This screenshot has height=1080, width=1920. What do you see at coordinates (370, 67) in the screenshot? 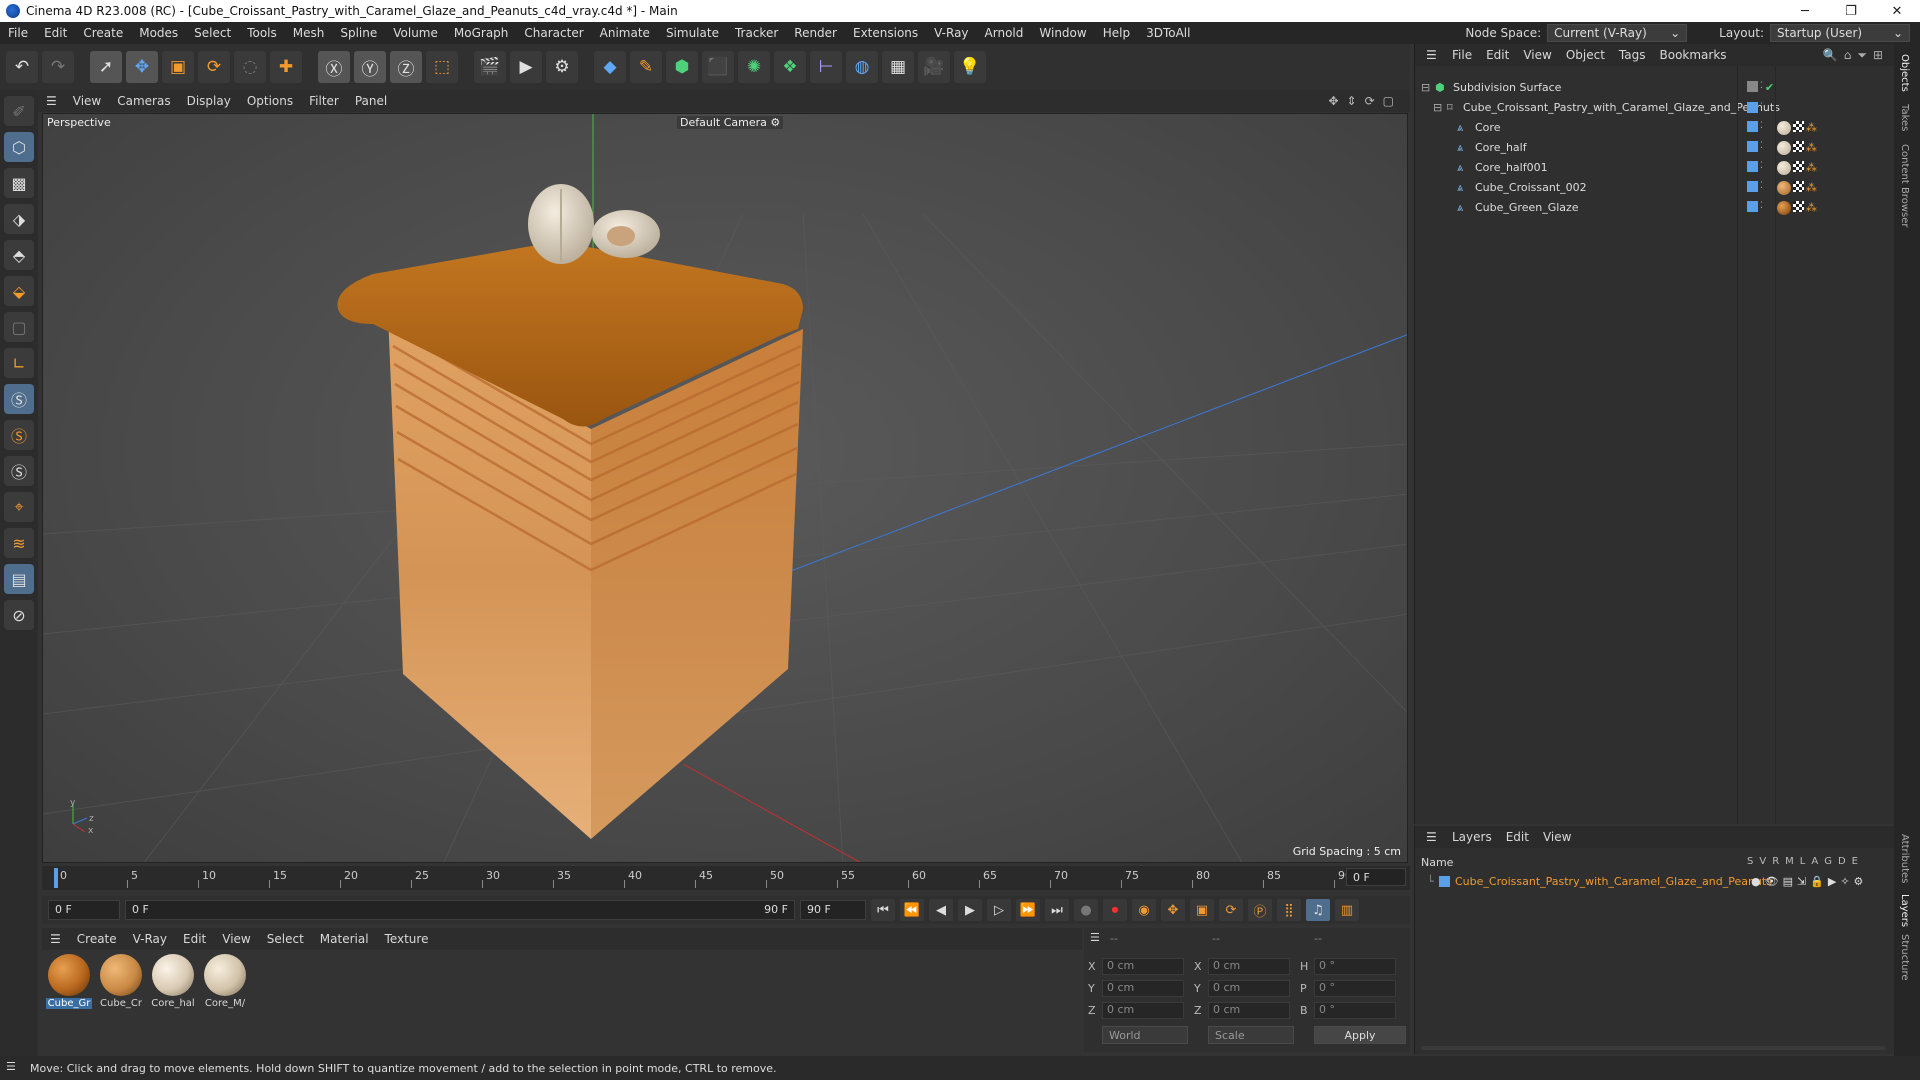
I see `y-axis-lock-icon: Ⓨ` at bounding box center [370, 67].